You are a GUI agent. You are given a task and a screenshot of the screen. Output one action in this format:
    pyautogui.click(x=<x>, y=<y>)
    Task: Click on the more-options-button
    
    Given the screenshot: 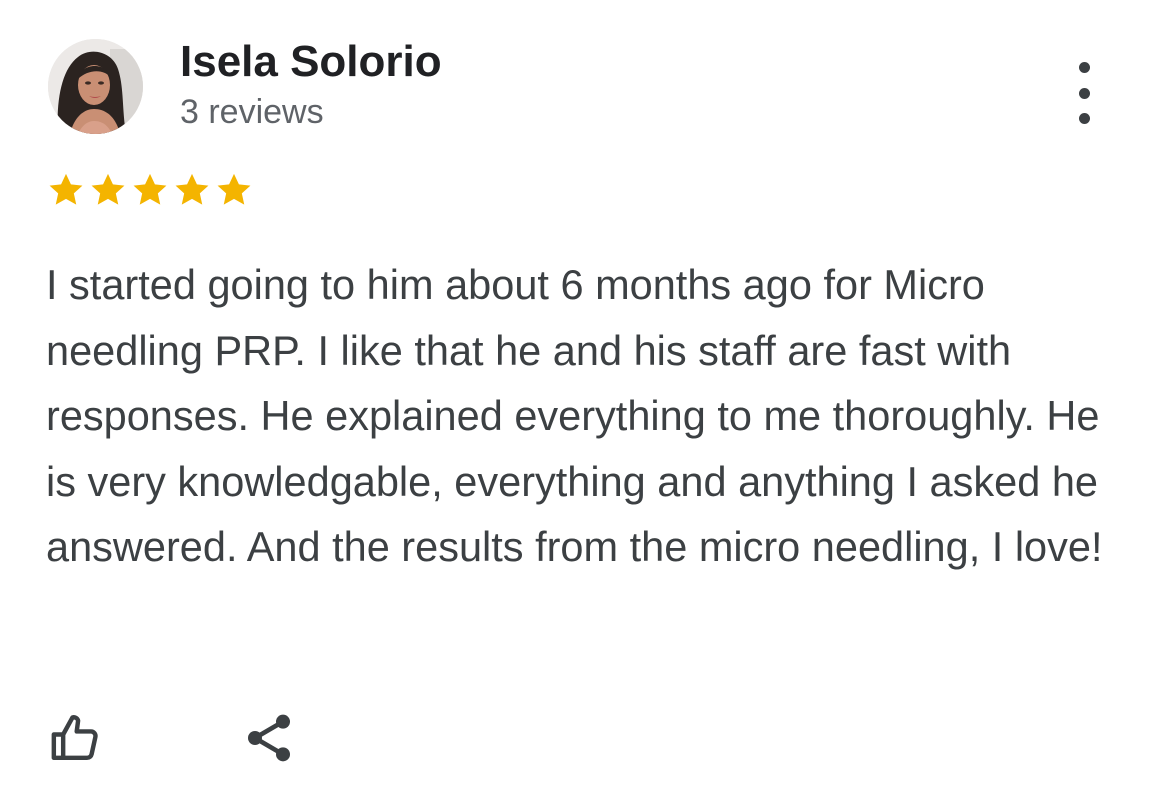 What is the action you would take?
    pyautogui.click(x=1084, y=93)
    